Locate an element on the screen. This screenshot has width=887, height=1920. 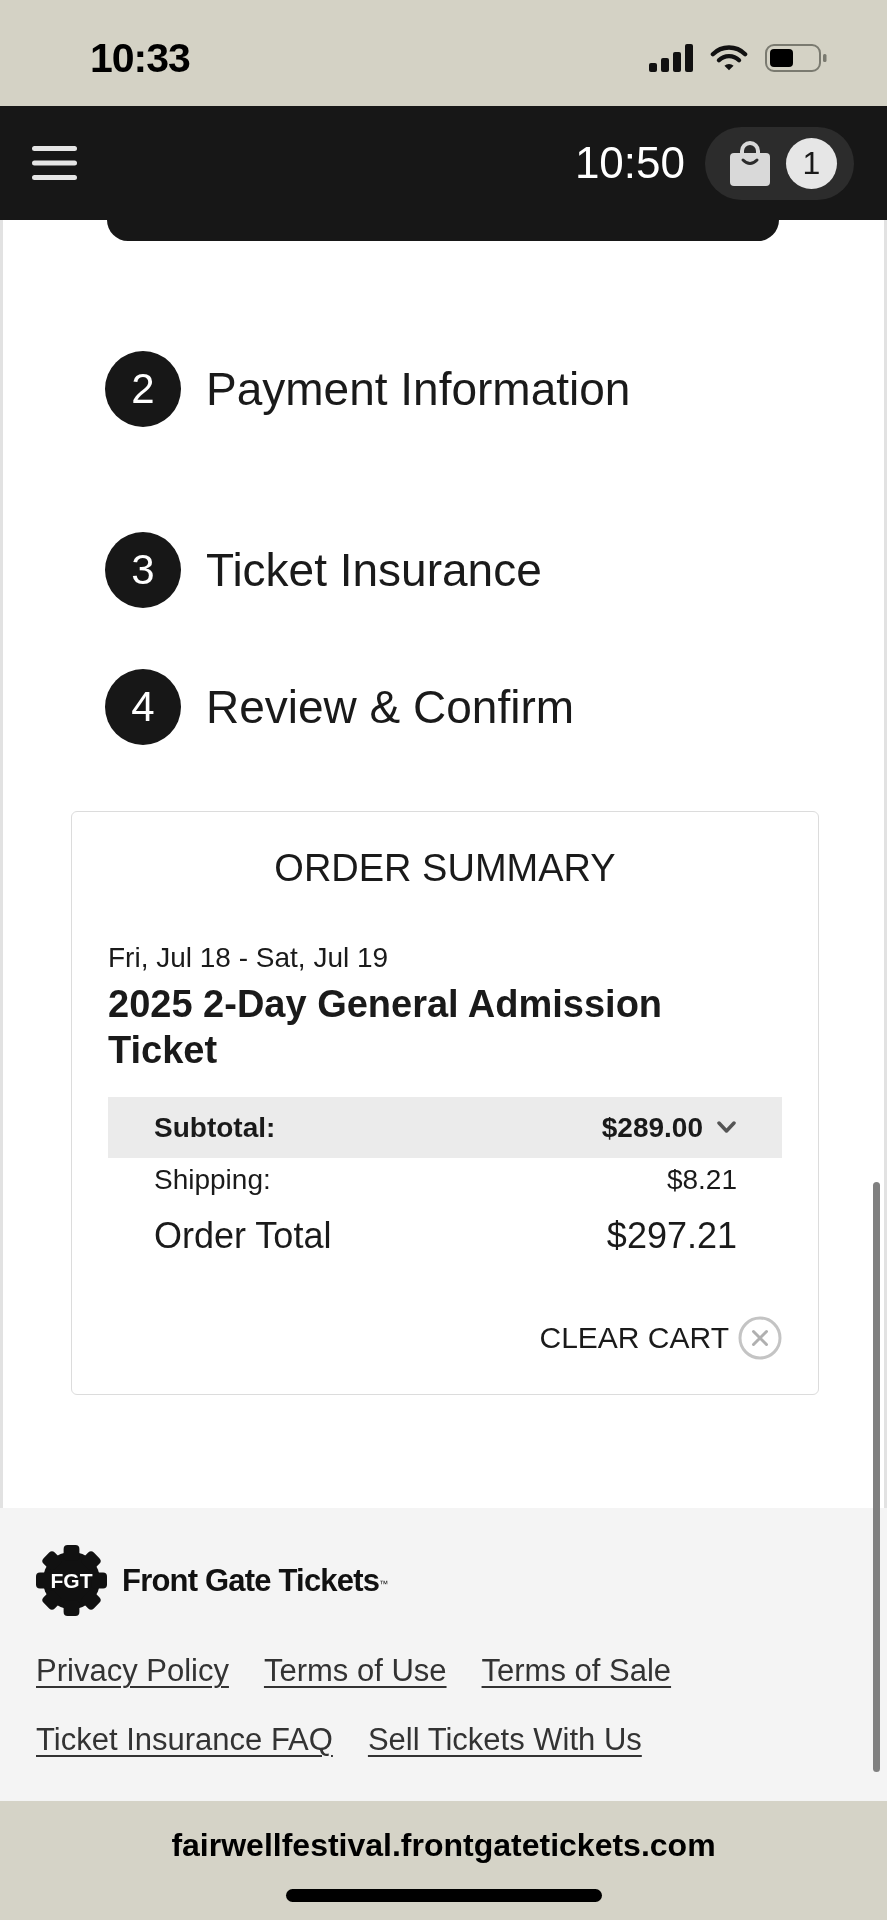
header-time: 10:50 is located at coordinates (629, 163).